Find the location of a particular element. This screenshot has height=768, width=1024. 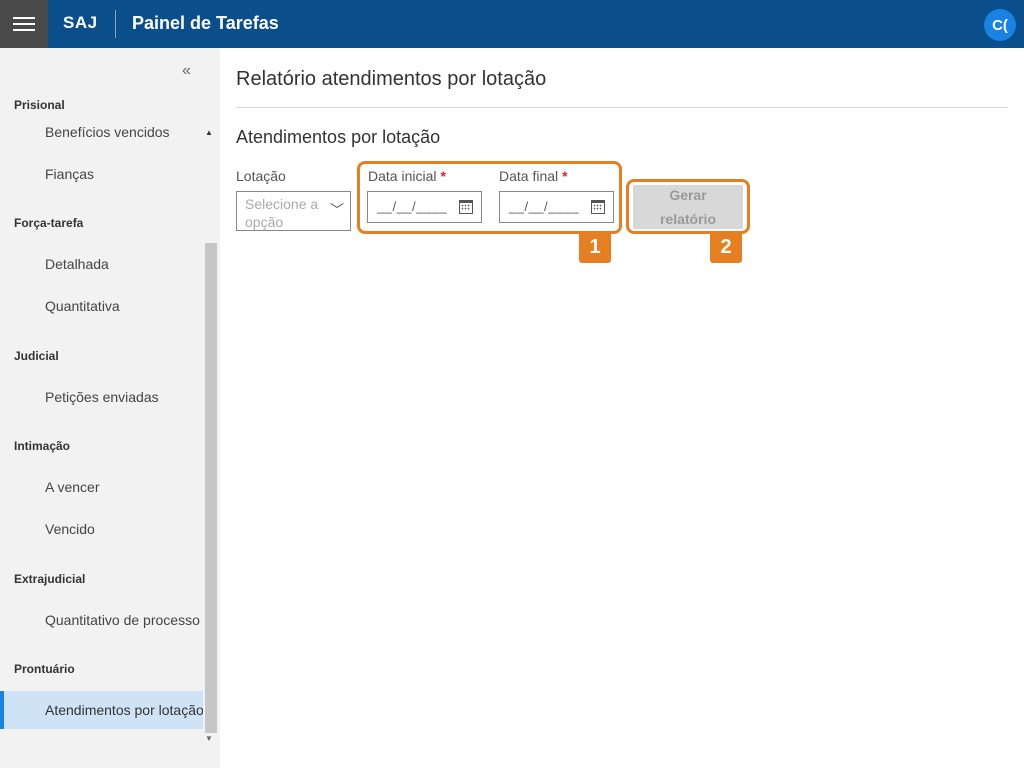

nav-section-extrajudicial: Extrajudicial is located at coordinates (50, 579).